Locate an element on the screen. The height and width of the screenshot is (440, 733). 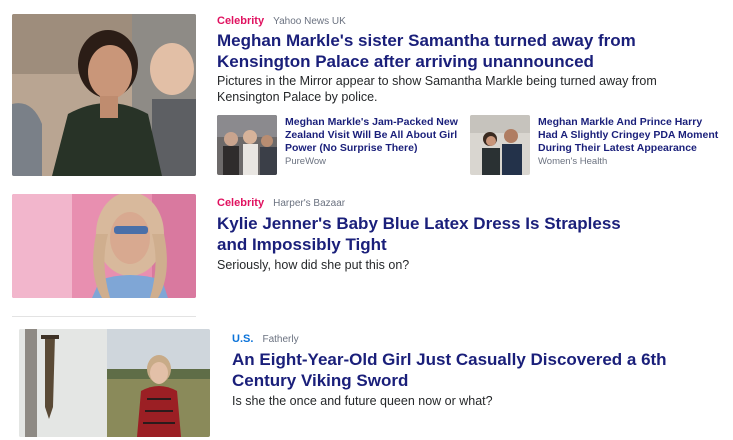
sword-photo-icon is located at coordinates (114, 383).